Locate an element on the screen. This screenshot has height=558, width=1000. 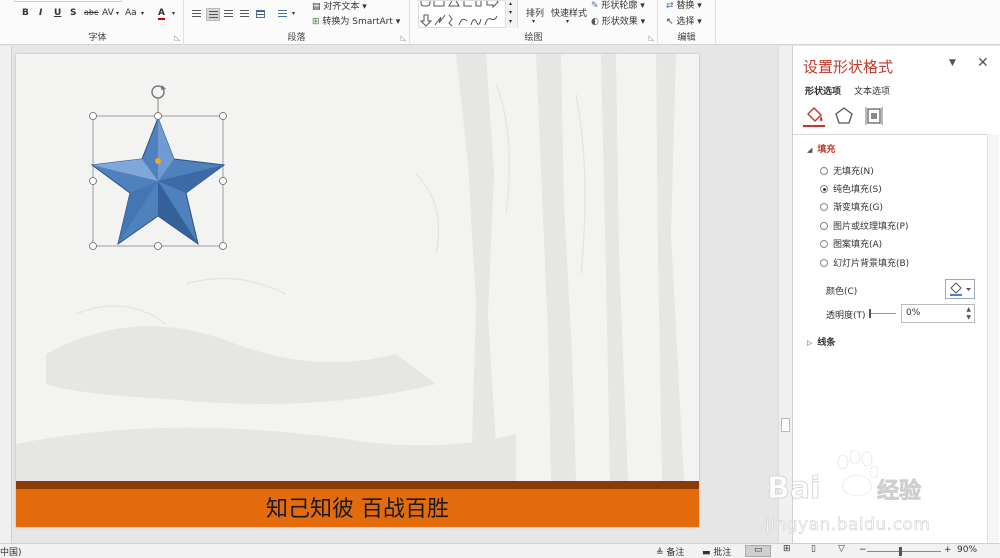
adjust-handle is located at coordinates (158, 161).